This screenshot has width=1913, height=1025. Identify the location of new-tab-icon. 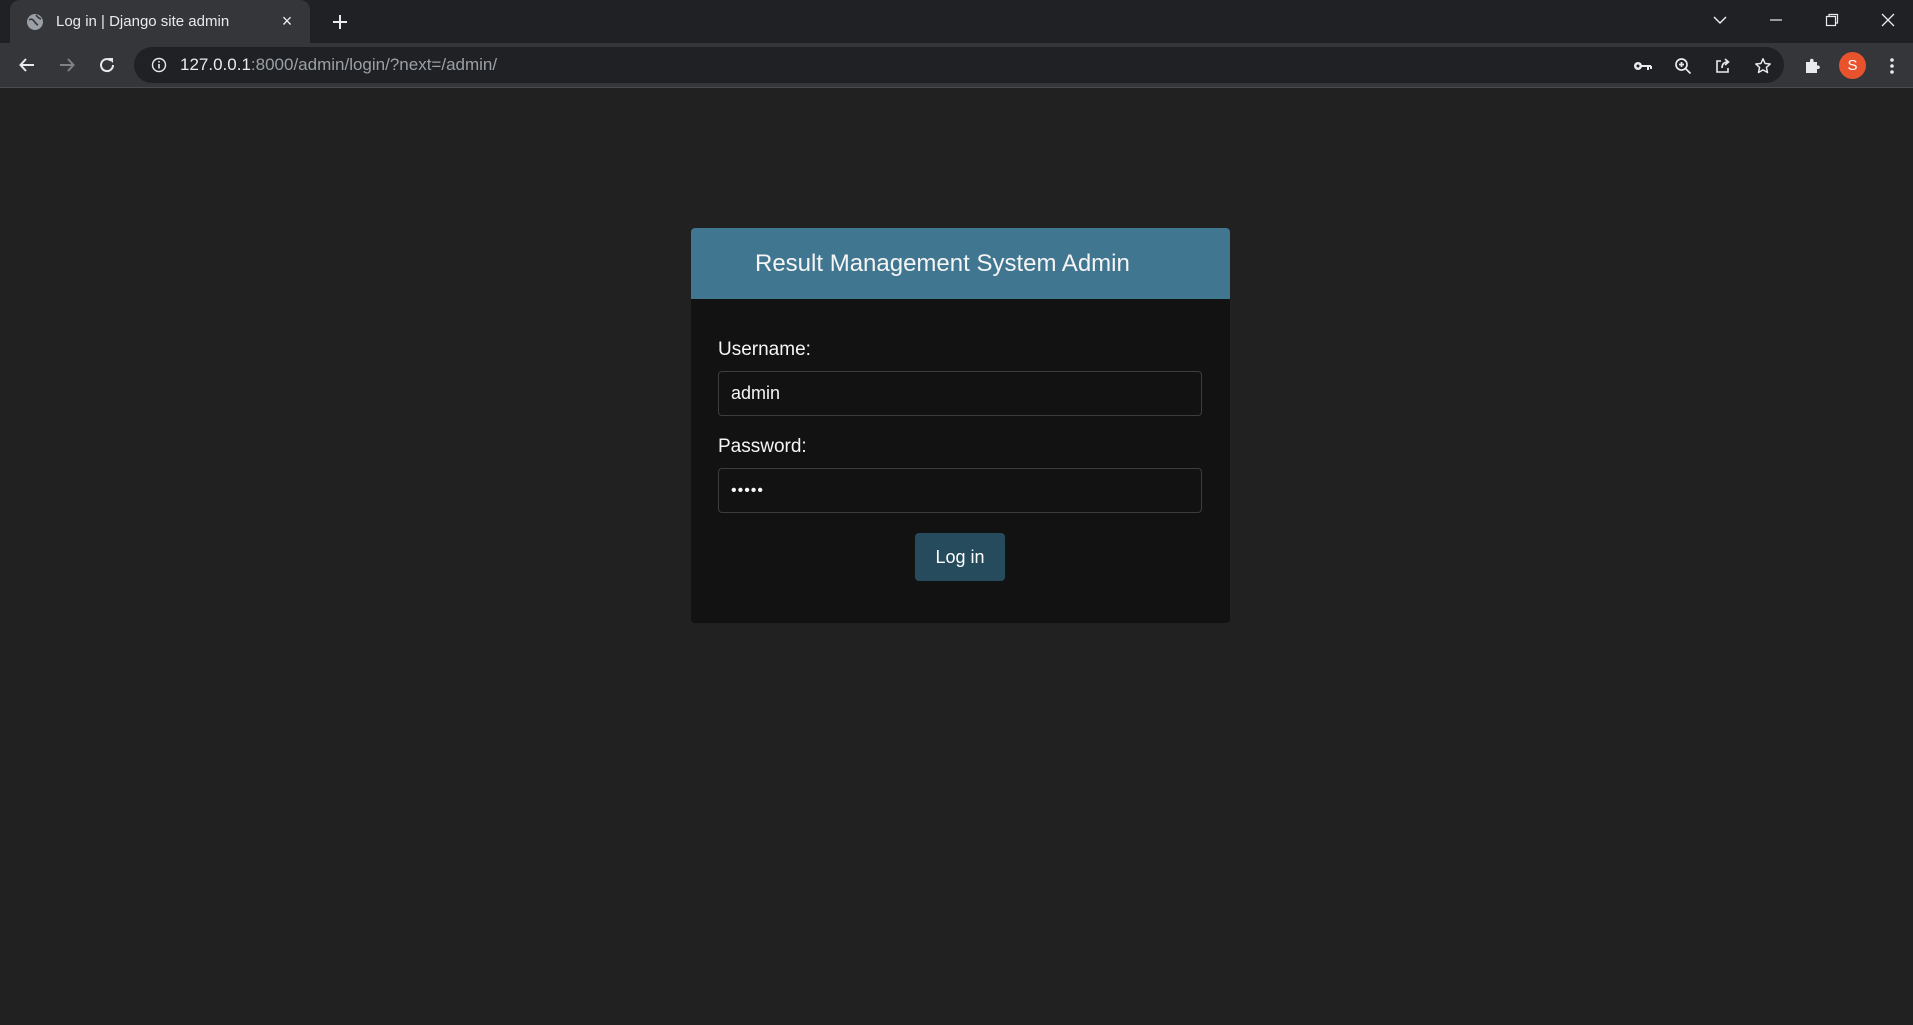
(340, 22).